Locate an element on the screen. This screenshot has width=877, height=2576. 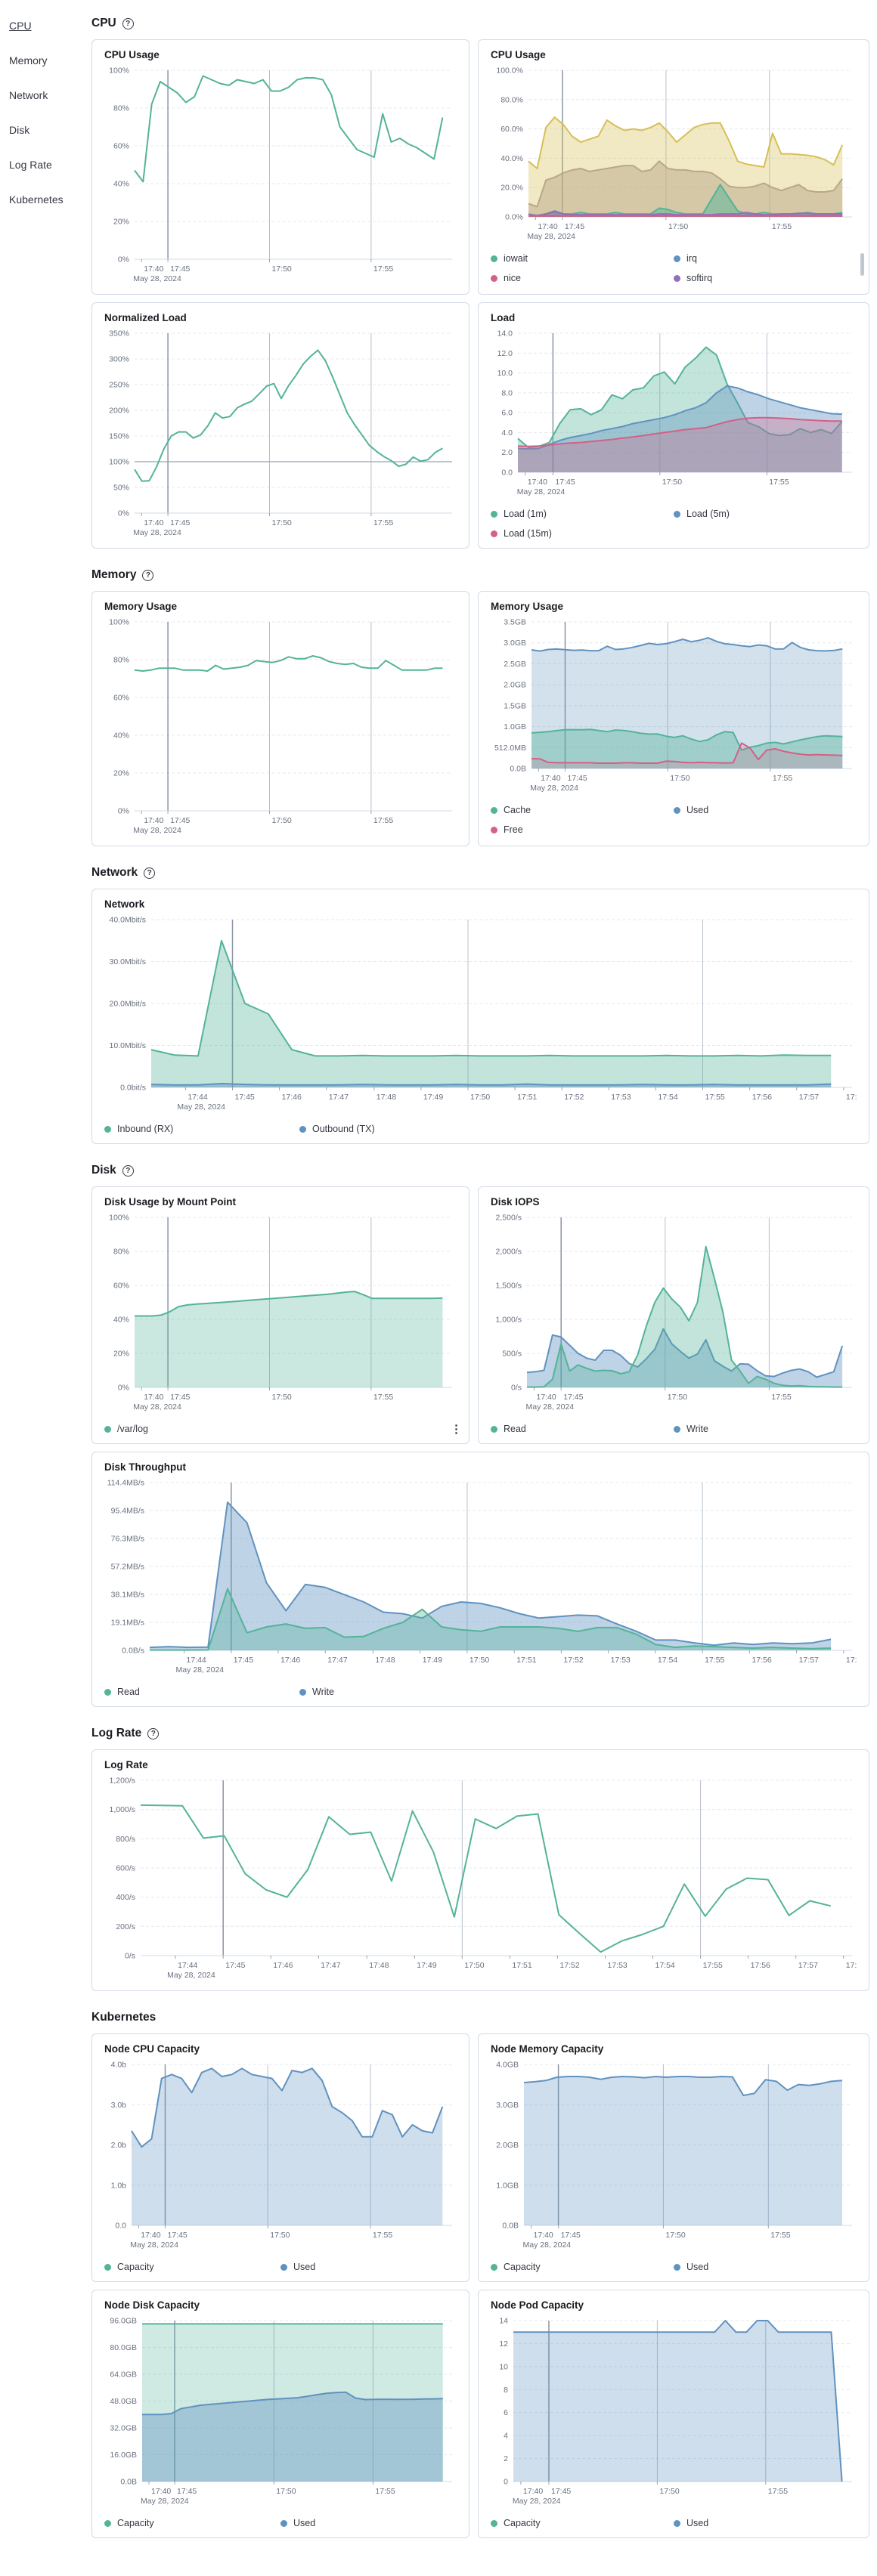
svg-text: 350% is located at coordinates (119, 334).